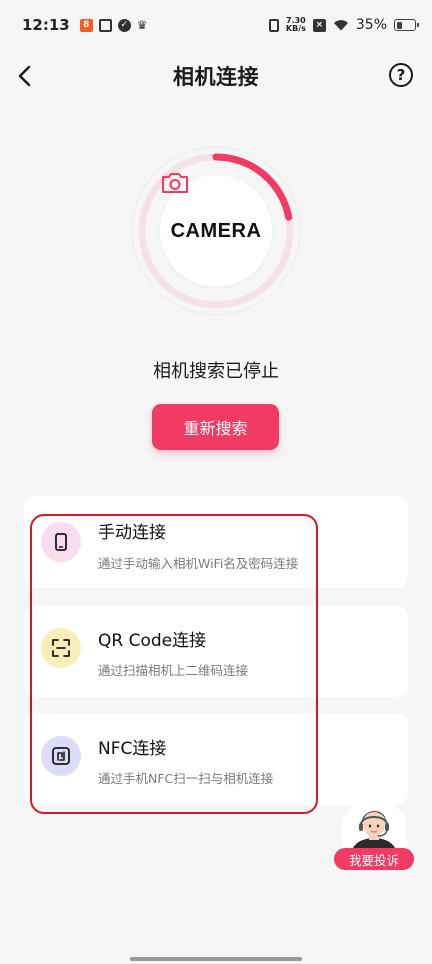  I want to click on check-circle-icon: ✓, so click(124, 25).